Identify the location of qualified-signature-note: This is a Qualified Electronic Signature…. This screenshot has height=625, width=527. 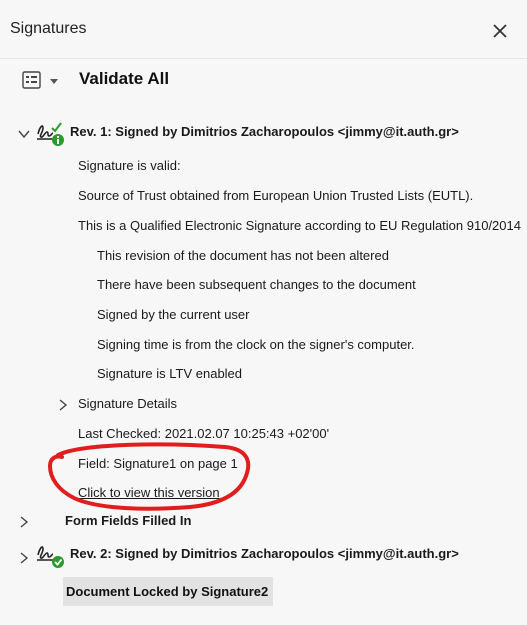
(299, 225).